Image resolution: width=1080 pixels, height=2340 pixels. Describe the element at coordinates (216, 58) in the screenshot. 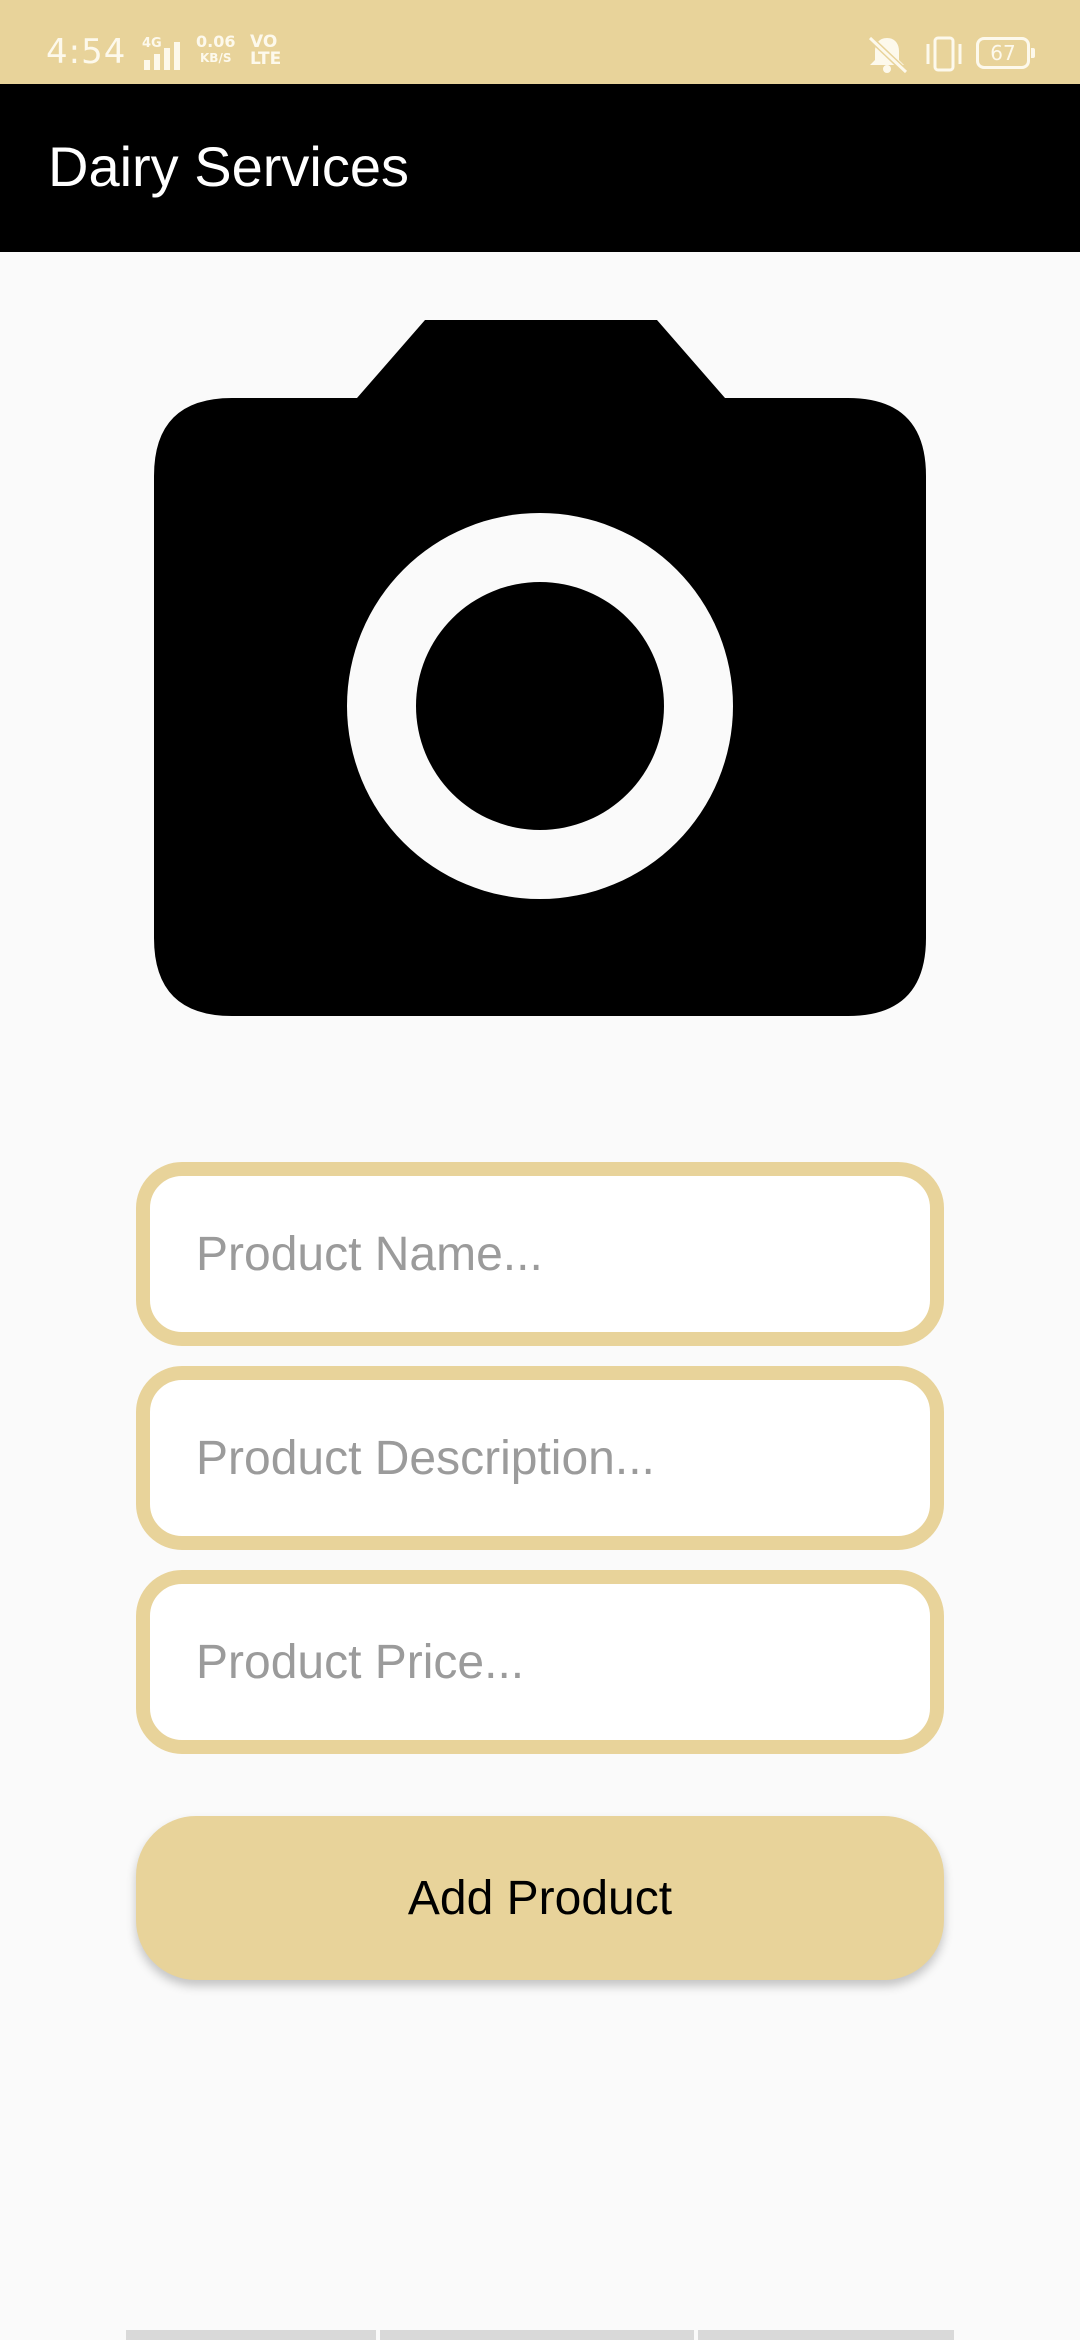

I see `data-speed-unit: KB/S` at that location.